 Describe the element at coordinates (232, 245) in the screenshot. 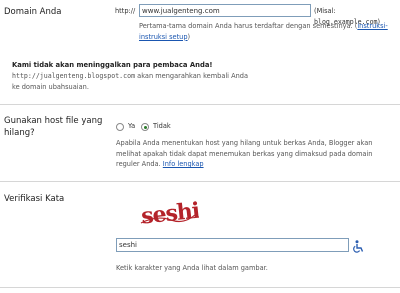

I see `captcha-input: seshi` at that location.